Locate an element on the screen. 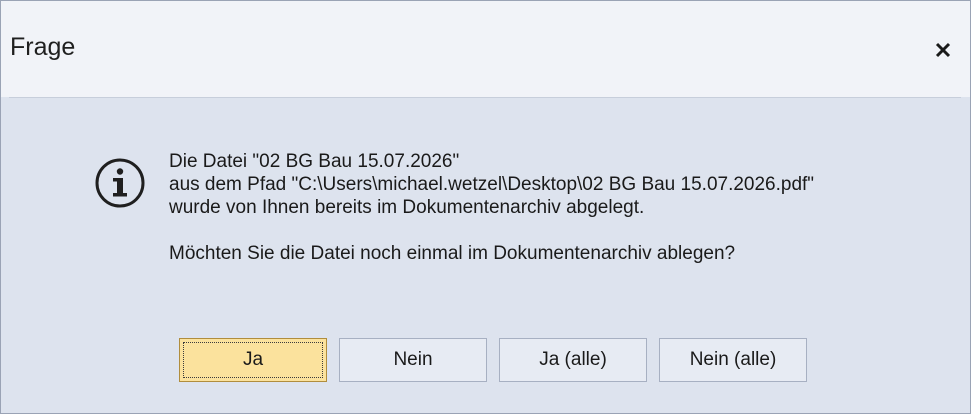 This screenshot has height=414, width=971. ja-button: Ja is located at coordinates (253, 360).